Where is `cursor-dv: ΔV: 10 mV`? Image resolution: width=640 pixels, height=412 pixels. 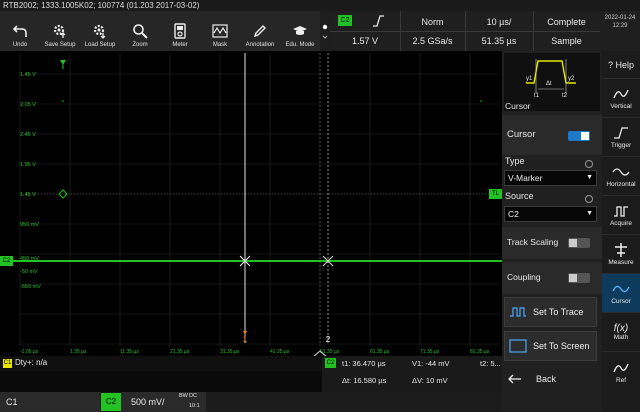
cursor-dv: ΔV: 10 mV is located at coordinates (430, 380).